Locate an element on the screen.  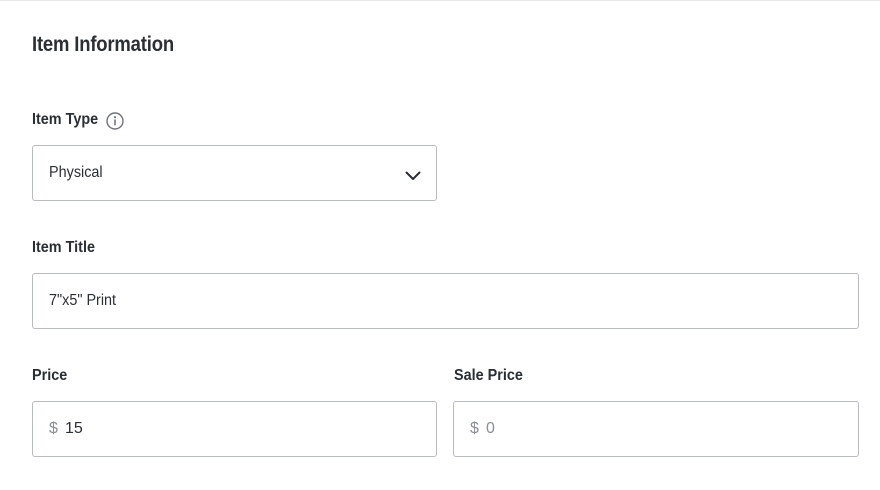
sale-price-currency-symbol: $ is located at coordinates (474, 428).